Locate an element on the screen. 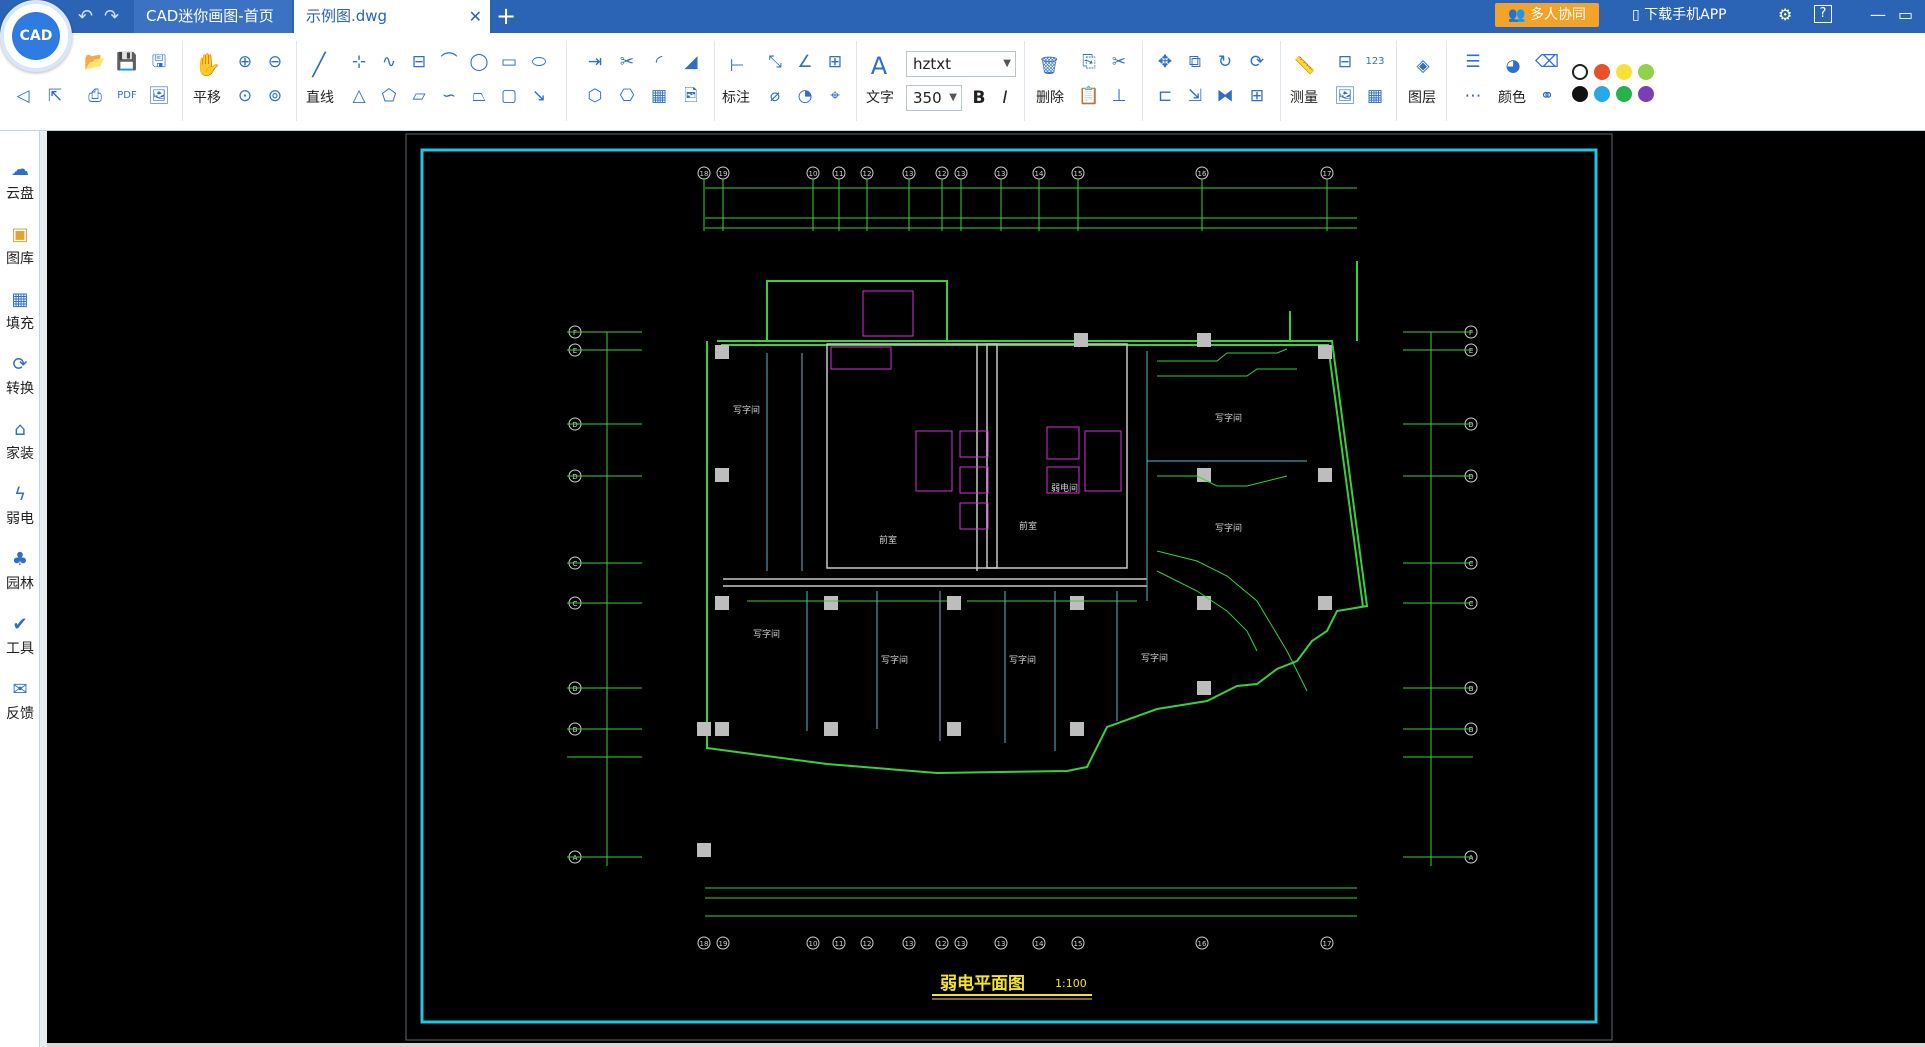 The width and height of the screenshot is (1925, 1047). maximize-icon: ▭ is located at coordinates (1905, 14).